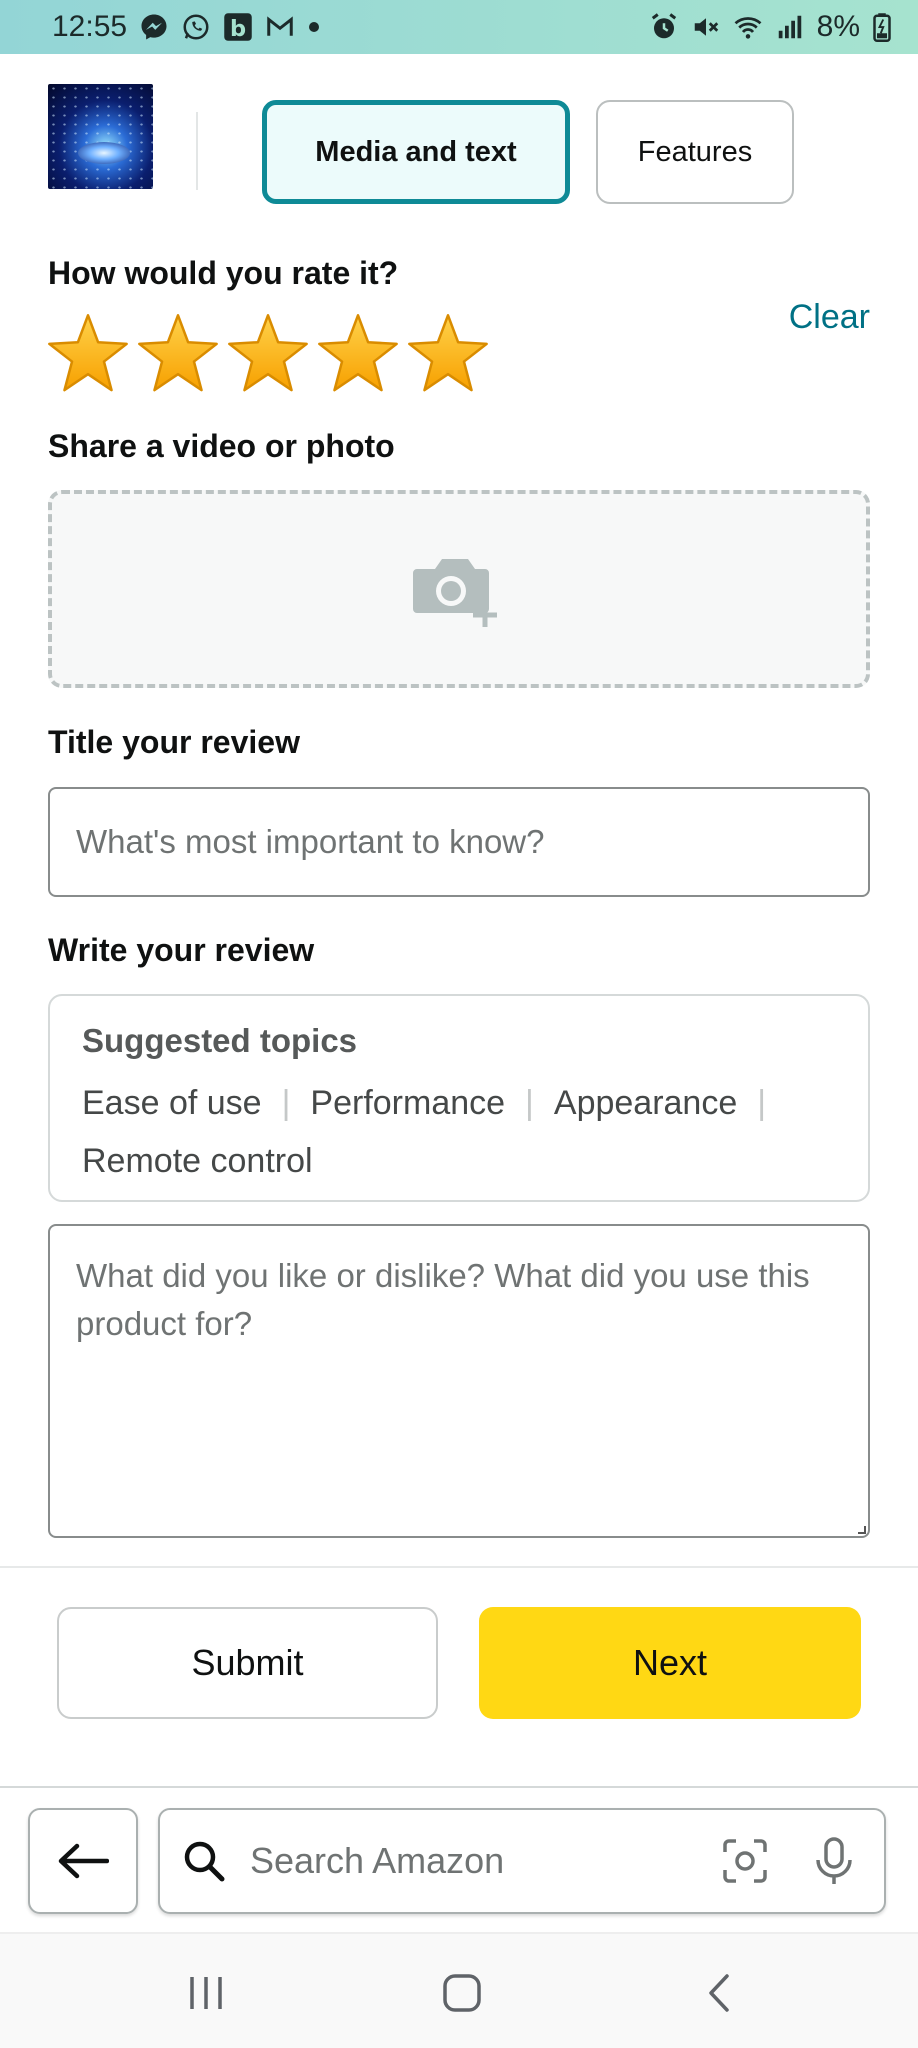  What do you see at coordinates (174, 742) in the screenshot?
I see `title-review-label: Title your review` at bounding box center [174, 742].